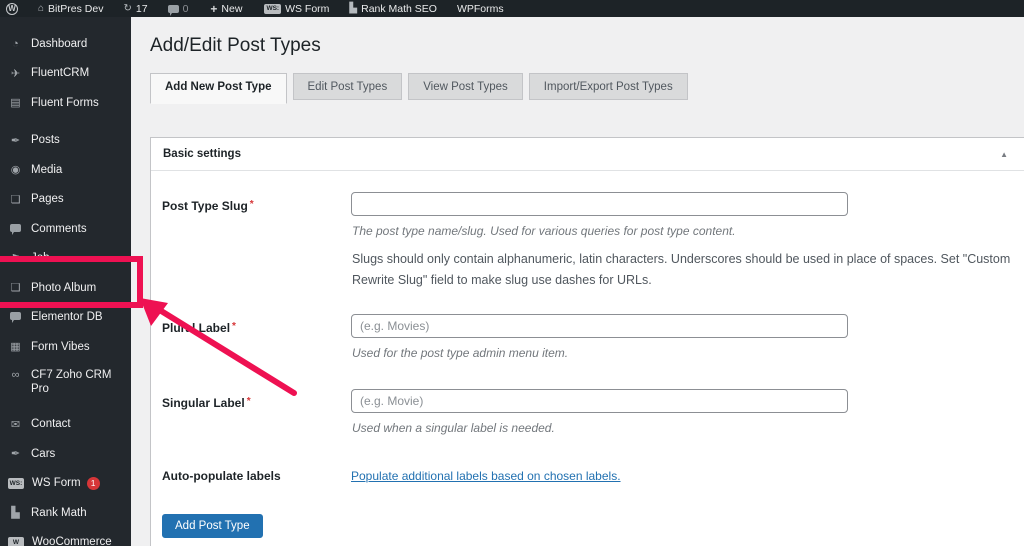 The height and width of the screenshot is (546, 1024). I want to click on linked-rings-icon: ∞, so click(15, 374).